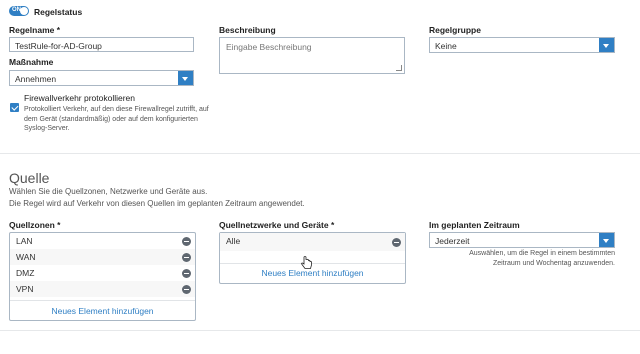 Image resolution: width=640 pixels, height=354 pixels. I want to click on rule-name-label: Regelname *, so click(35, 30).